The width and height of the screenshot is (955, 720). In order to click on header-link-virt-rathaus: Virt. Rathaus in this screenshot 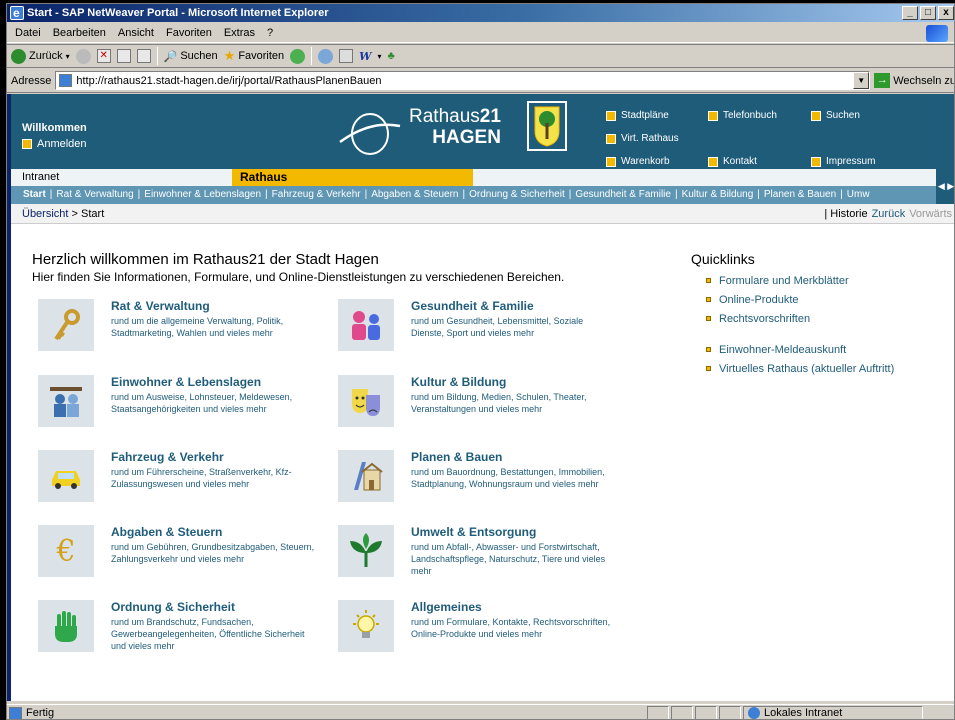, I will do `click(642, 138)`.